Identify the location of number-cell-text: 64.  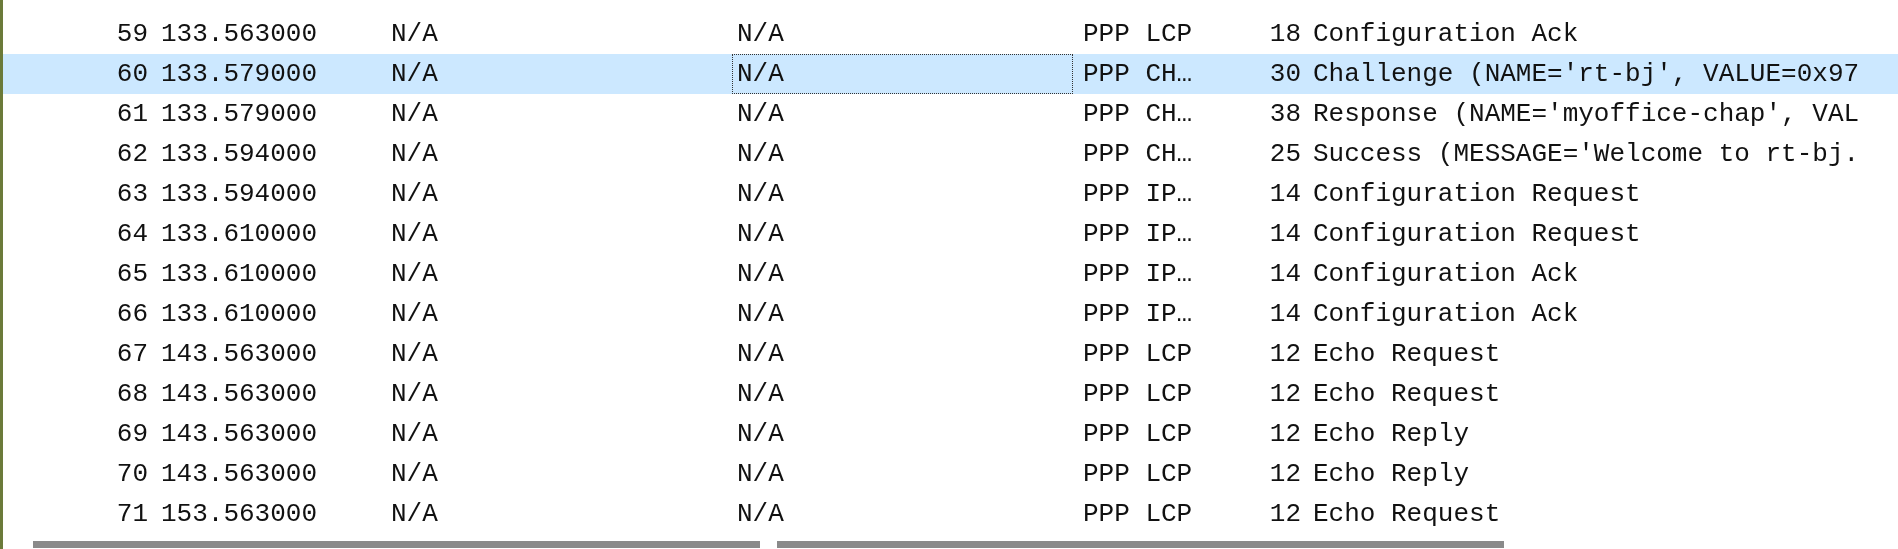
(131, 234).